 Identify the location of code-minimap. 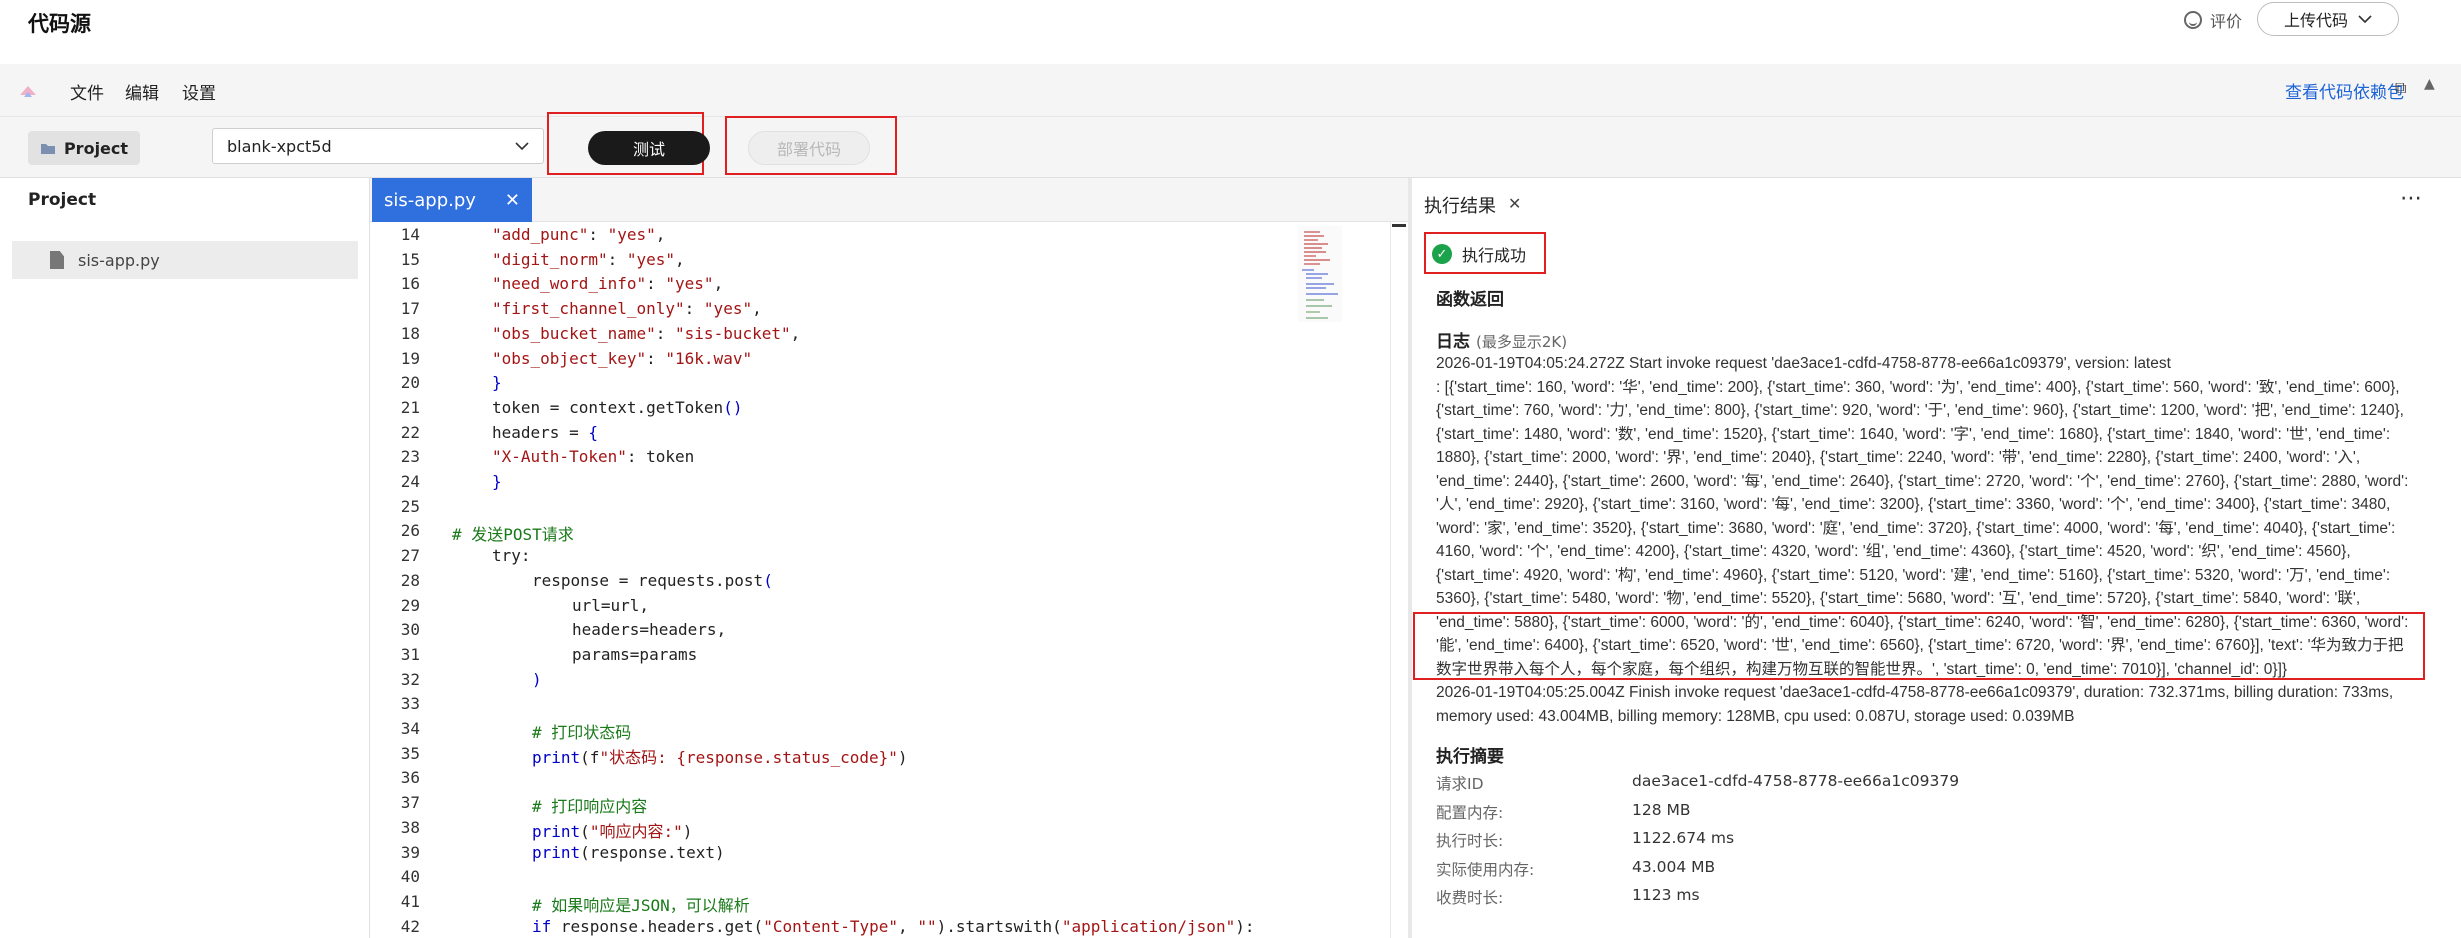
(1320, 274).